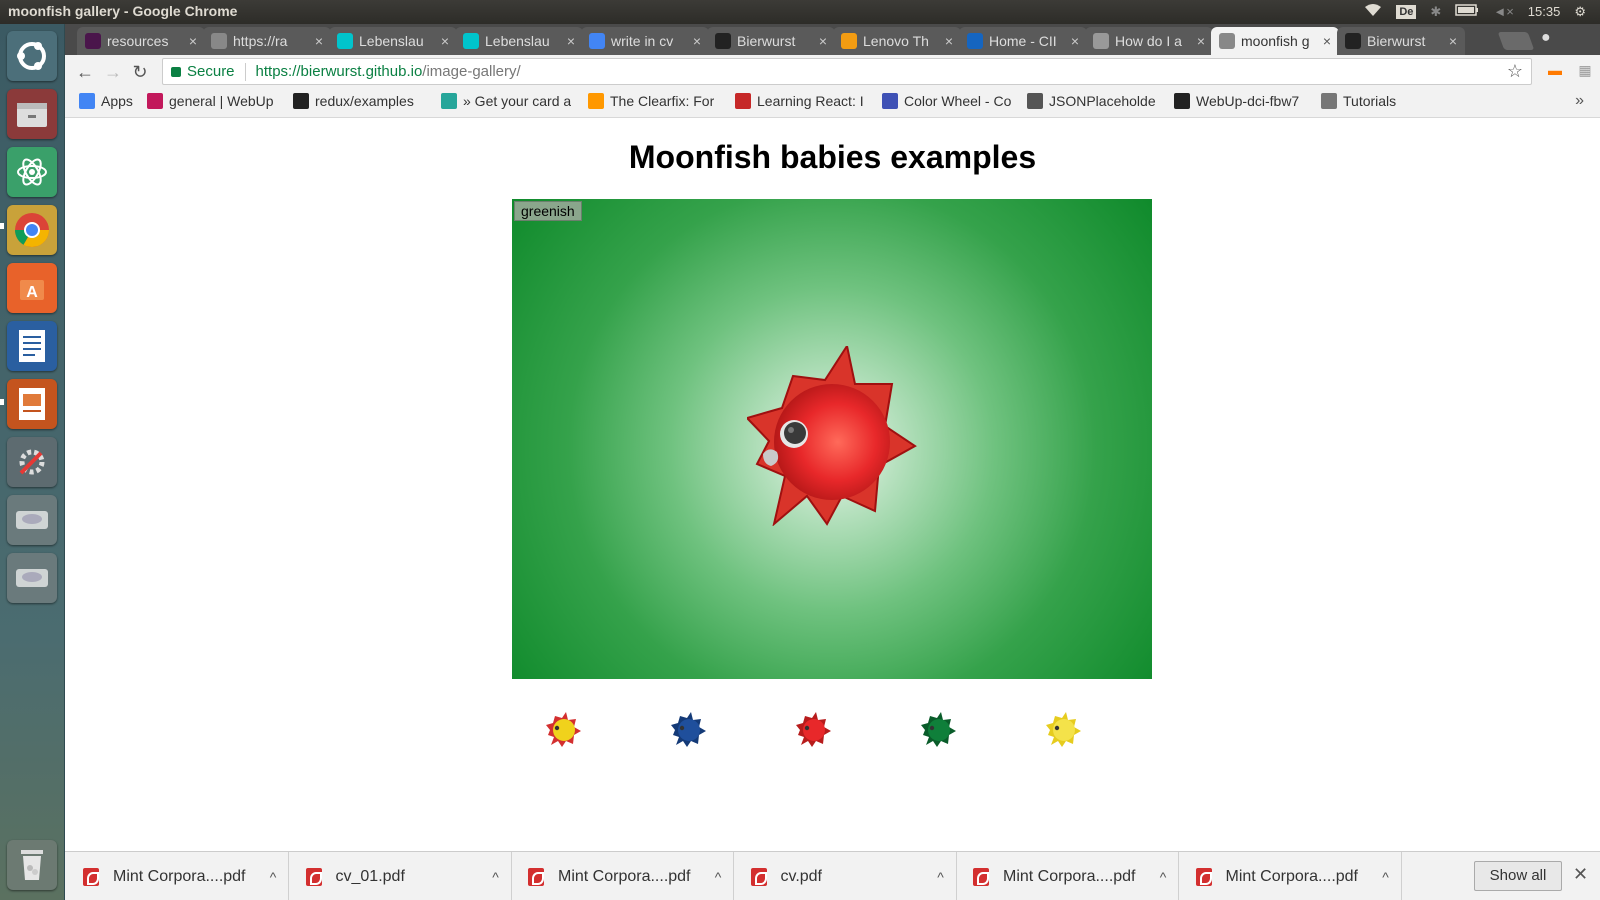 This screenshot has height=900, width=1600. Describe the element at coordinates (1579, 101) in the screenshot. I see `more-bookmarks-icon: »` at that location.